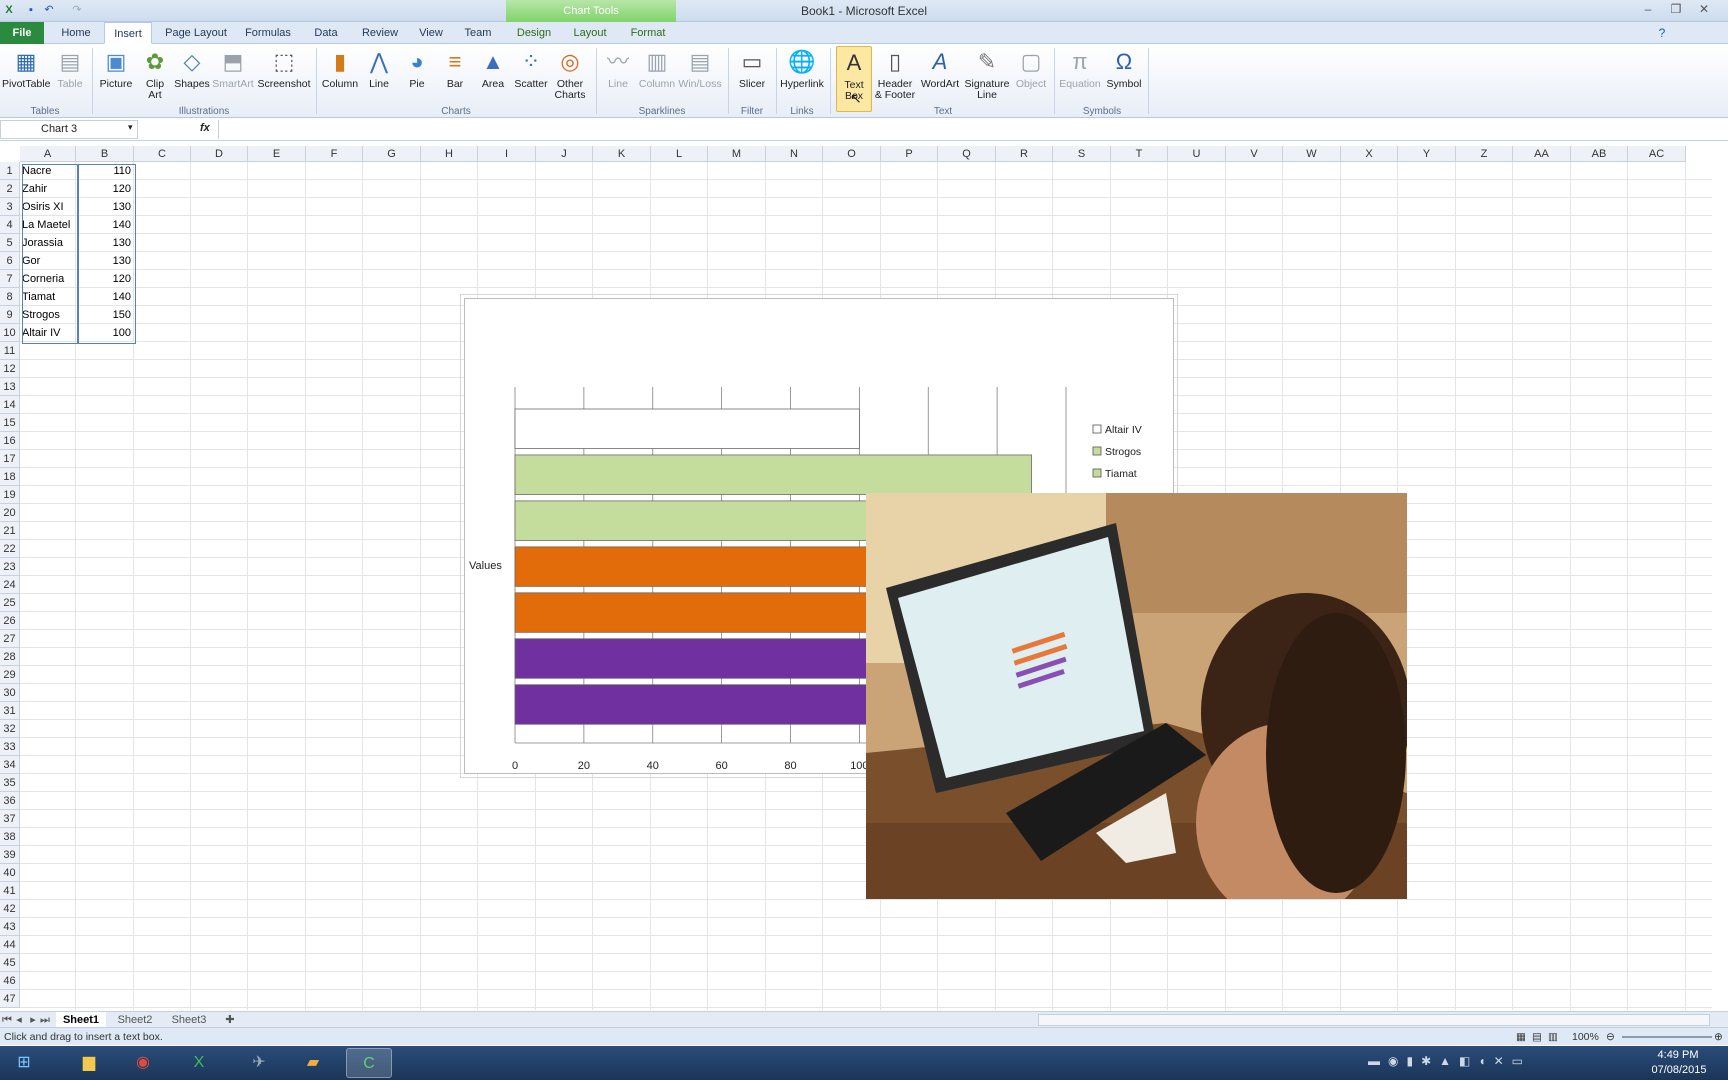 This screenshot has height=1080, width=1728. I want to click on normal-view-icon: ▦, so click(1521, 1037).